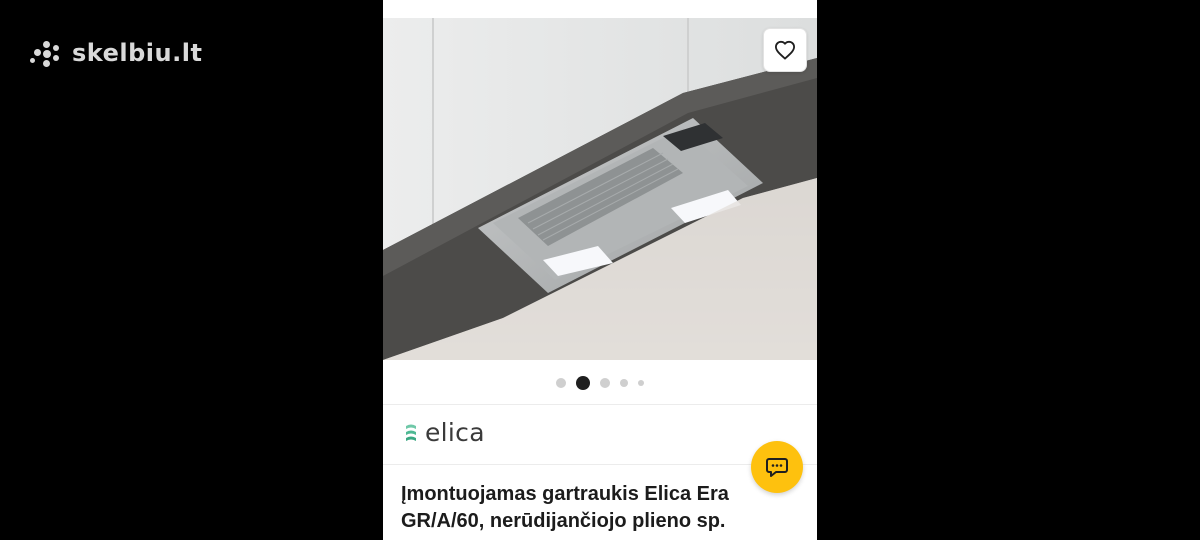  I want to click on carousel-indicator, so click(600, 383).